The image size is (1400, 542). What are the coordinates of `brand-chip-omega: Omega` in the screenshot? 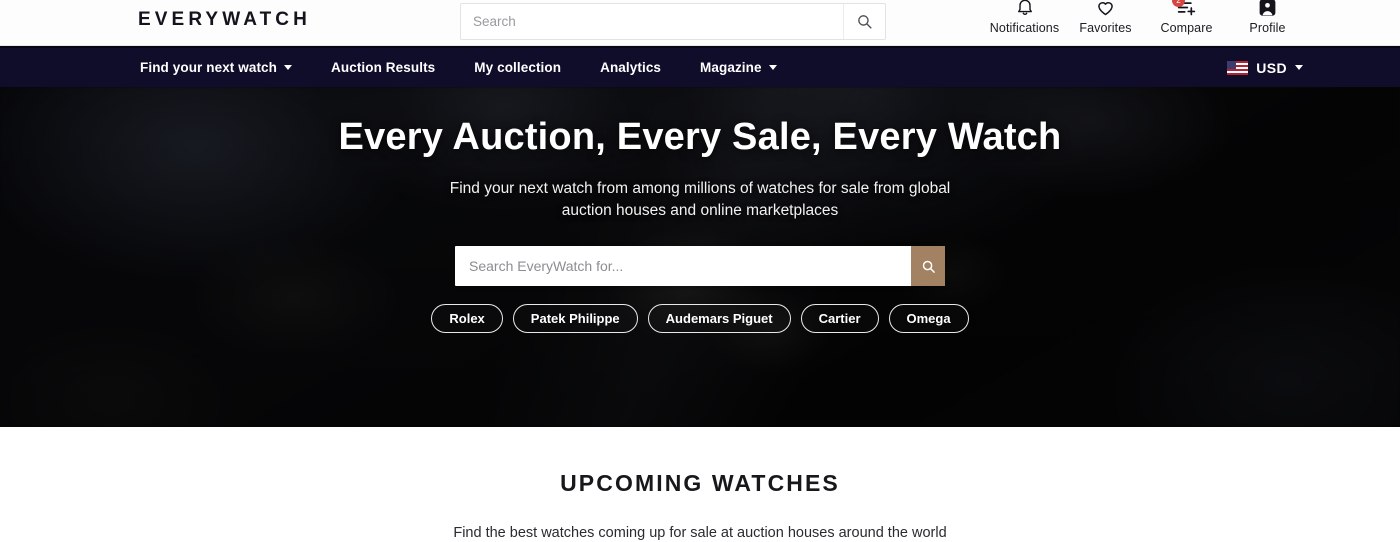 It's located at (928, 318).